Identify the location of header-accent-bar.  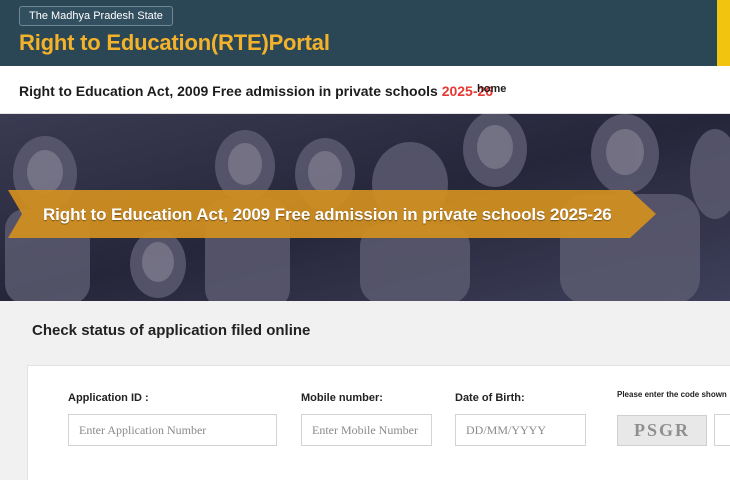
(723, 33).